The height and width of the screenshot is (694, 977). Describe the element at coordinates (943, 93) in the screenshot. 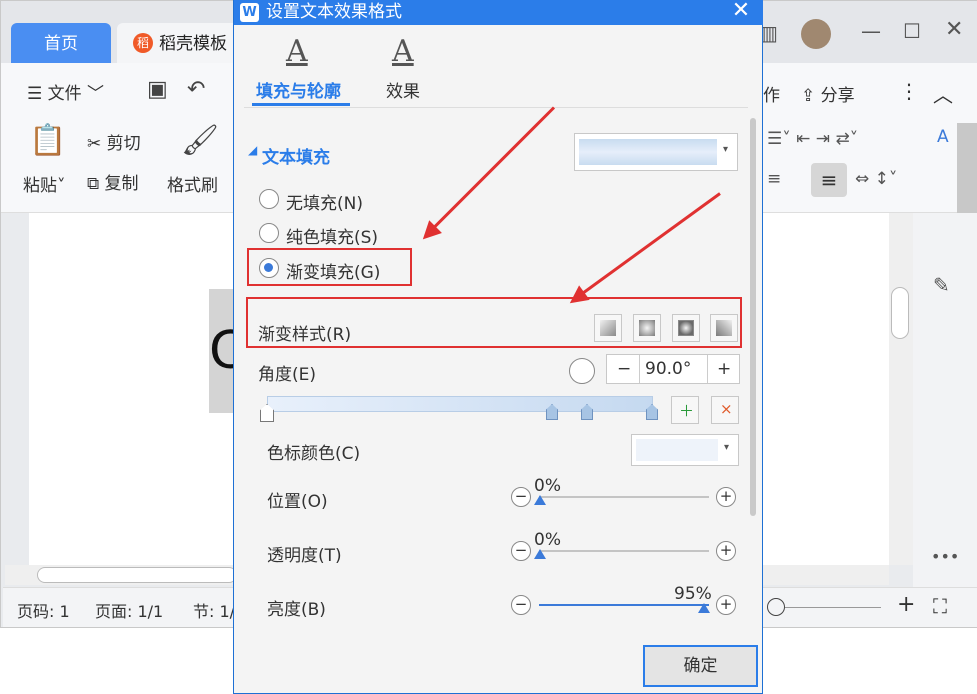

I see `collapse-ribbon-icon: ︿` at that location.